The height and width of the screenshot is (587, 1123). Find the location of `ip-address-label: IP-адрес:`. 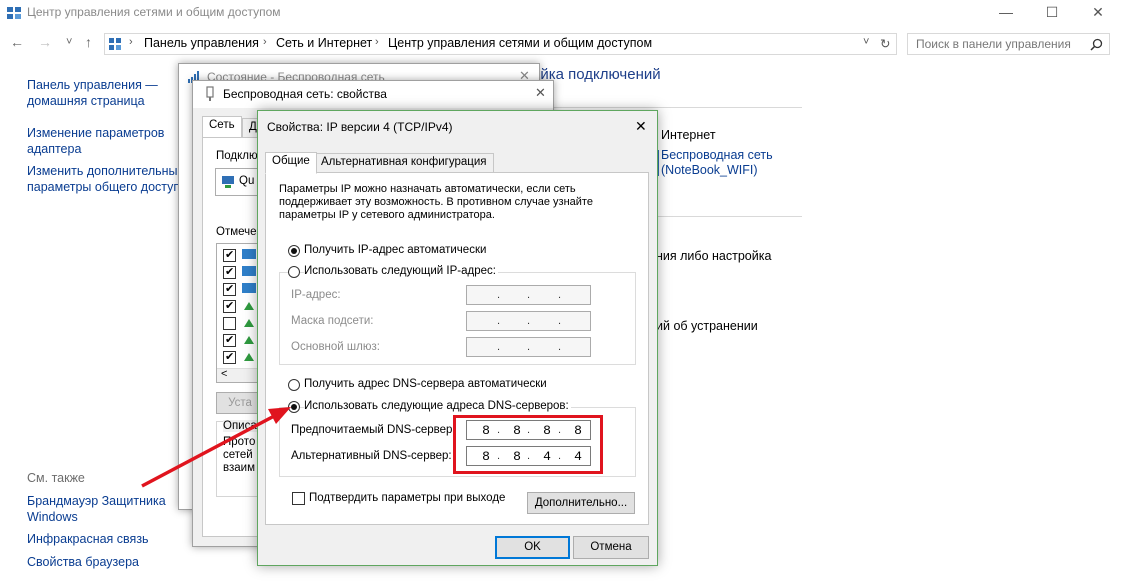

ip-address-label: IP-адрес: is located at coordinates (316, 295).